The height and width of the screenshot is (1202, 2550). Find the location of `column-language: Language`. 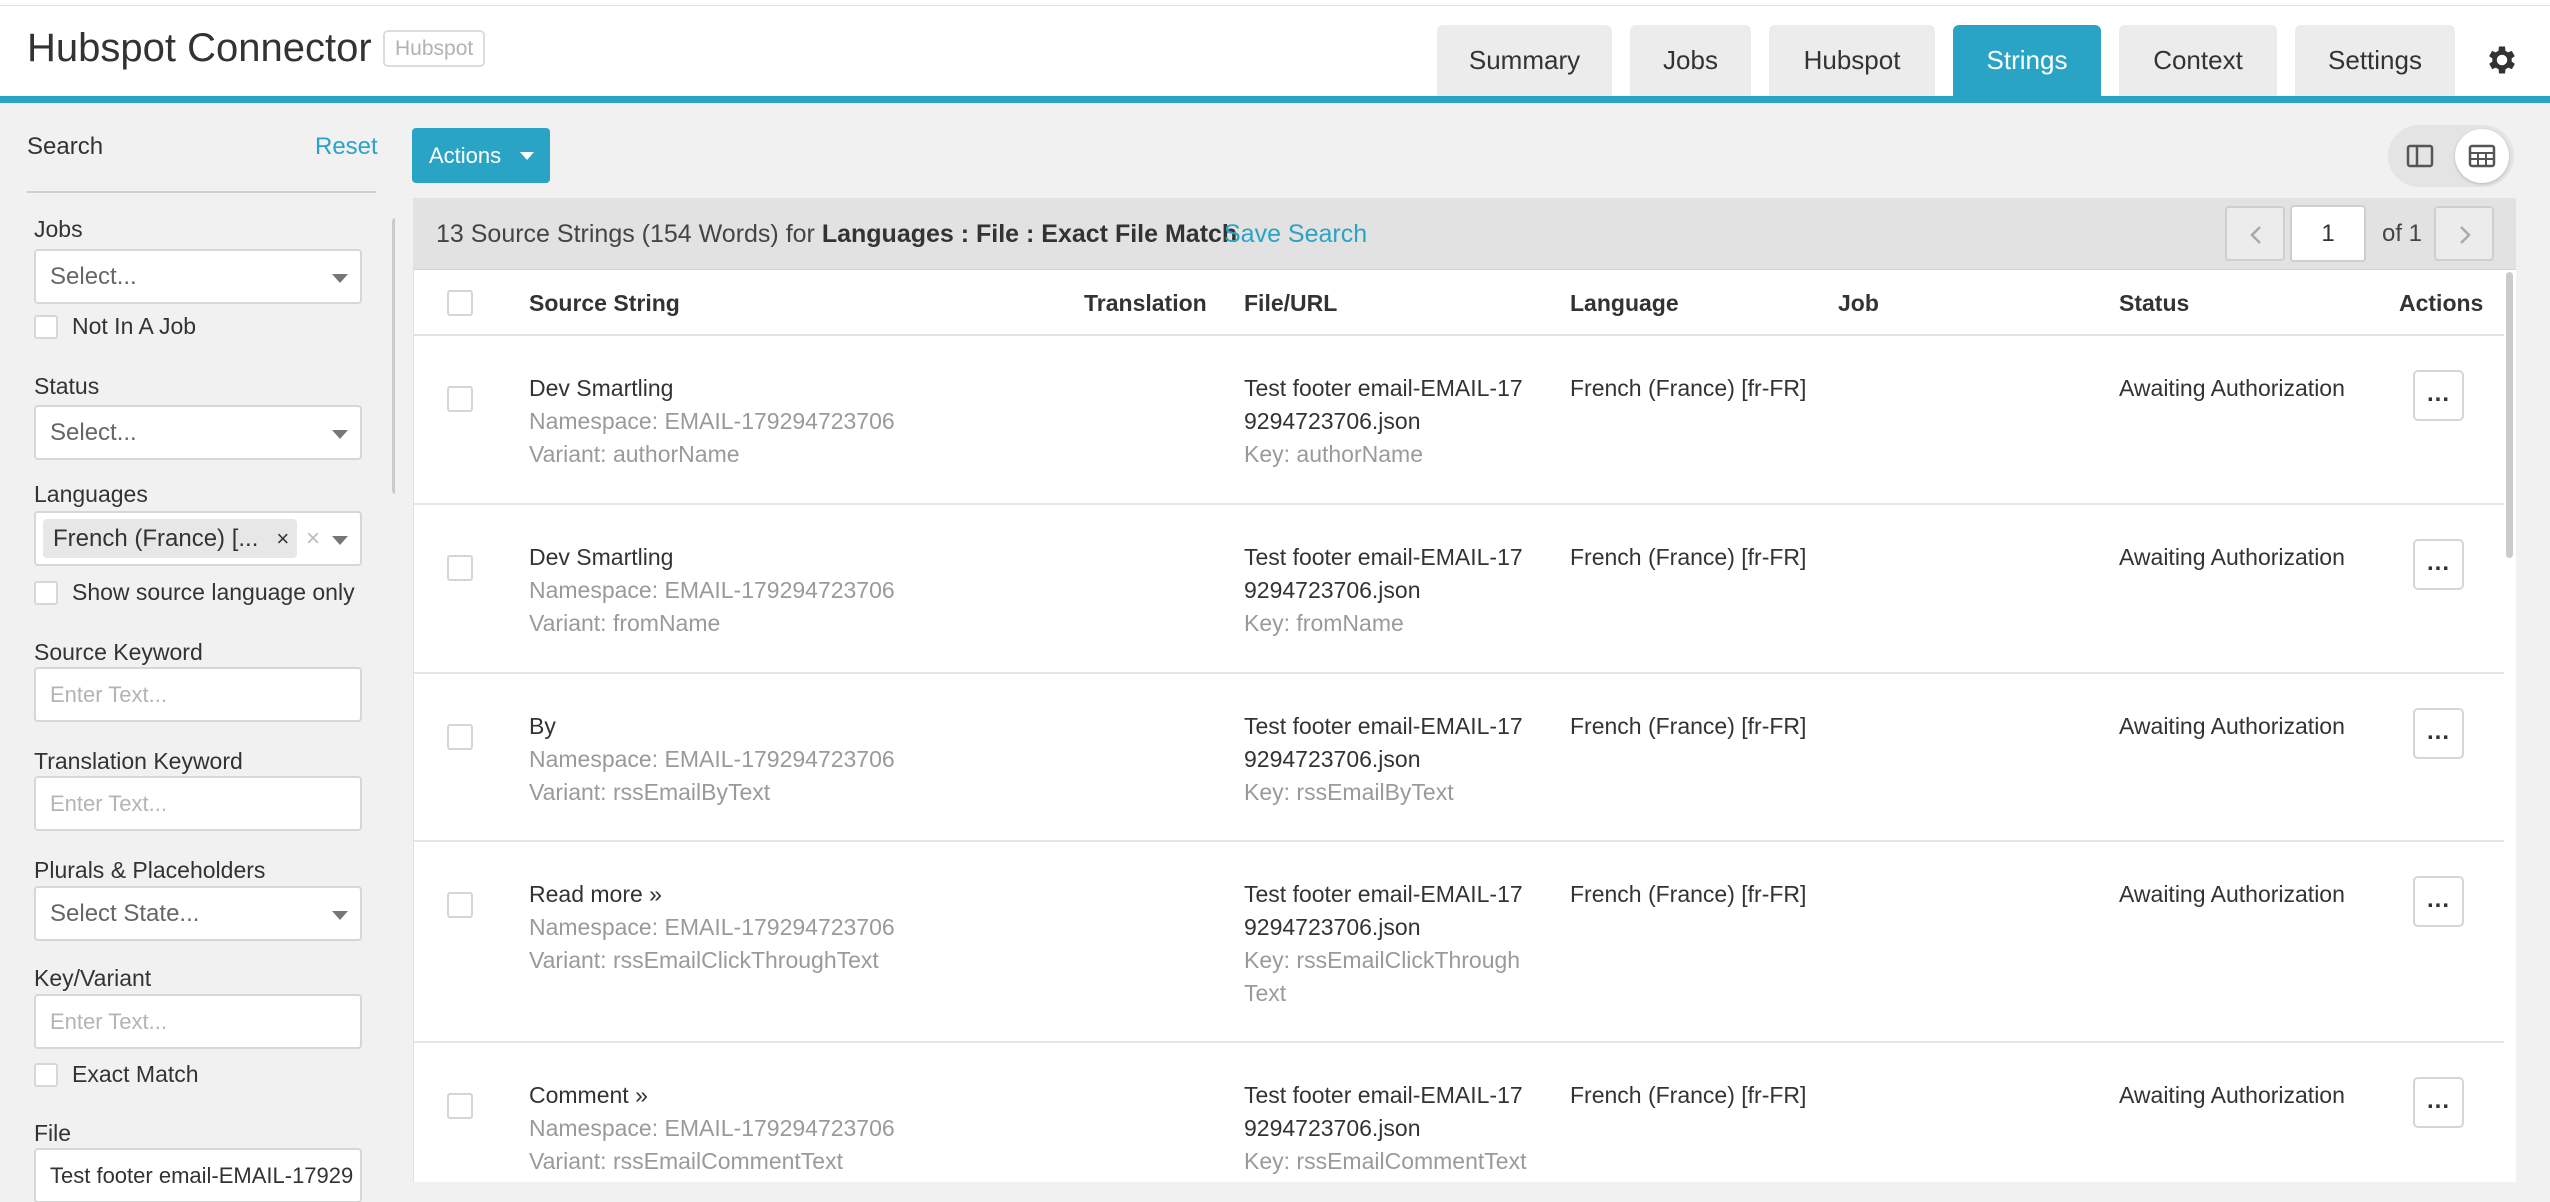

column-language: Language is located at coordinates (1624, 303).